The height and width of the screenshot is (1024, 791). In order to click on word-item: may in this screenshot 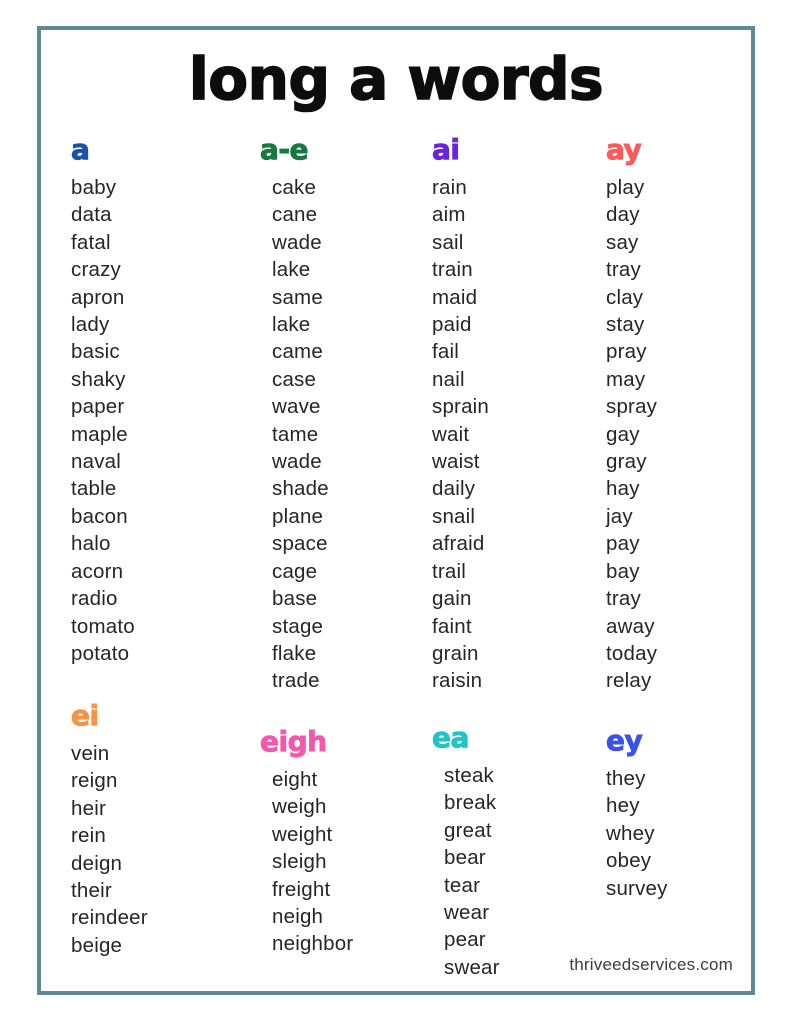, I will do `click(626, 379)`.